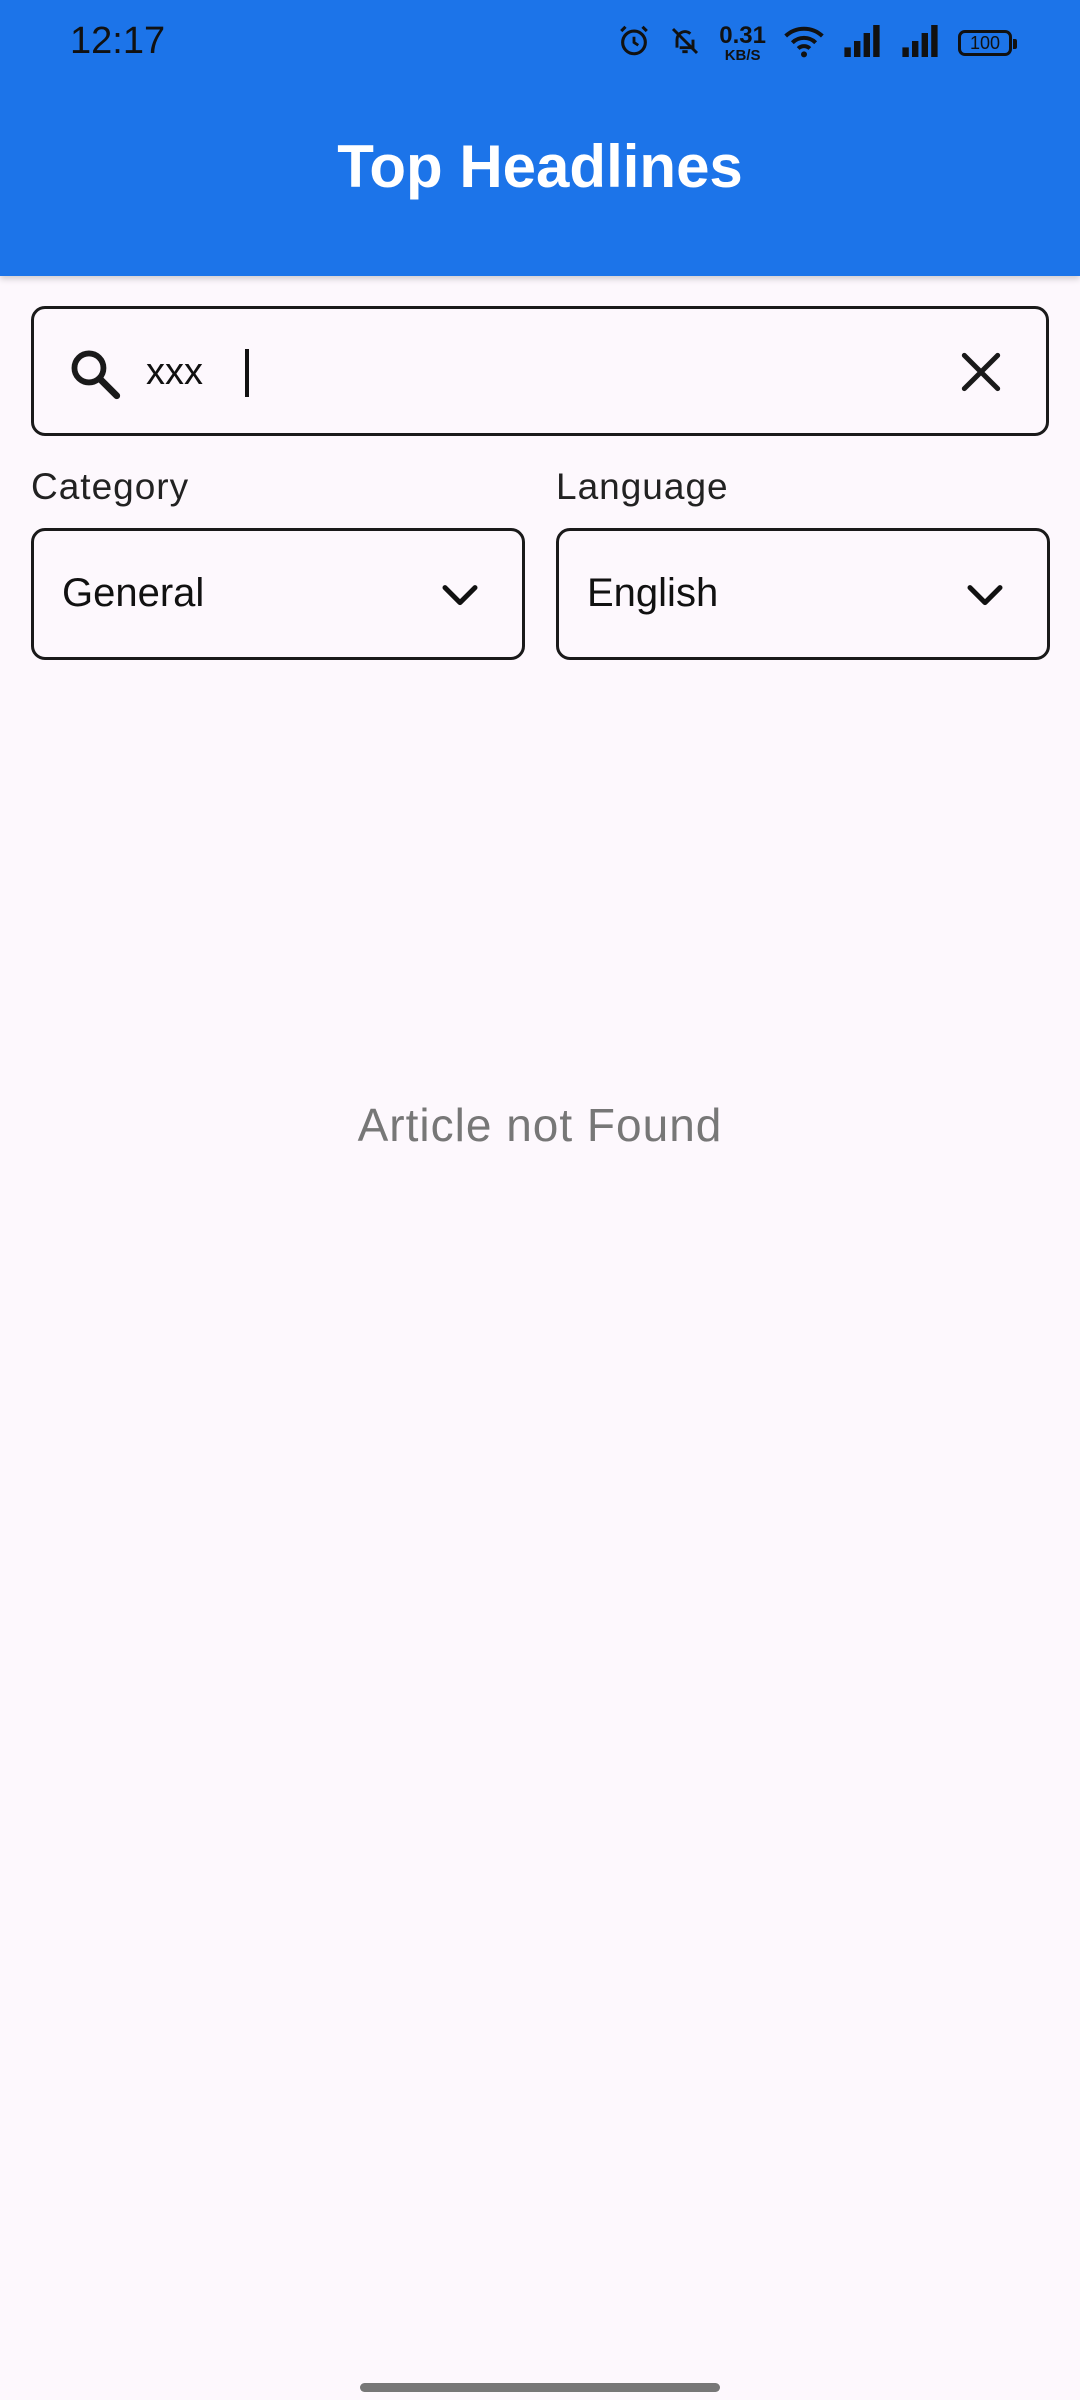 Image resolution: width=1080 pixels, height=2400 pixels. What do you see at coordinates (685, 43) in the screenshot?
I see `bell-off-icon` at bounding box center [685, 43].